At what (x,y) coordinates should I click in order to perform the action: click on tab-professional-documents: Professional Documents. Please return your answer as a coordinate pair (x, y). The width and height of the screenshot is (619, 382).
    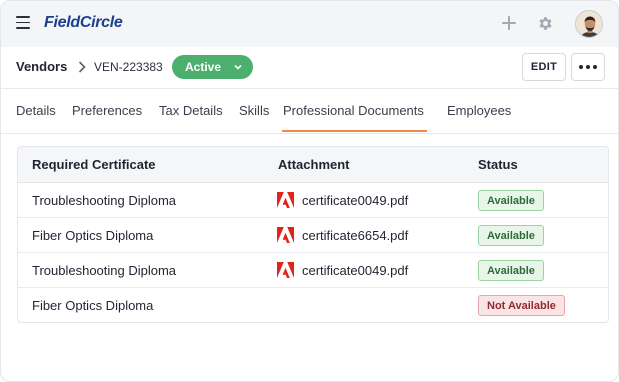
    Looking at the image, I should click on (354, 117).